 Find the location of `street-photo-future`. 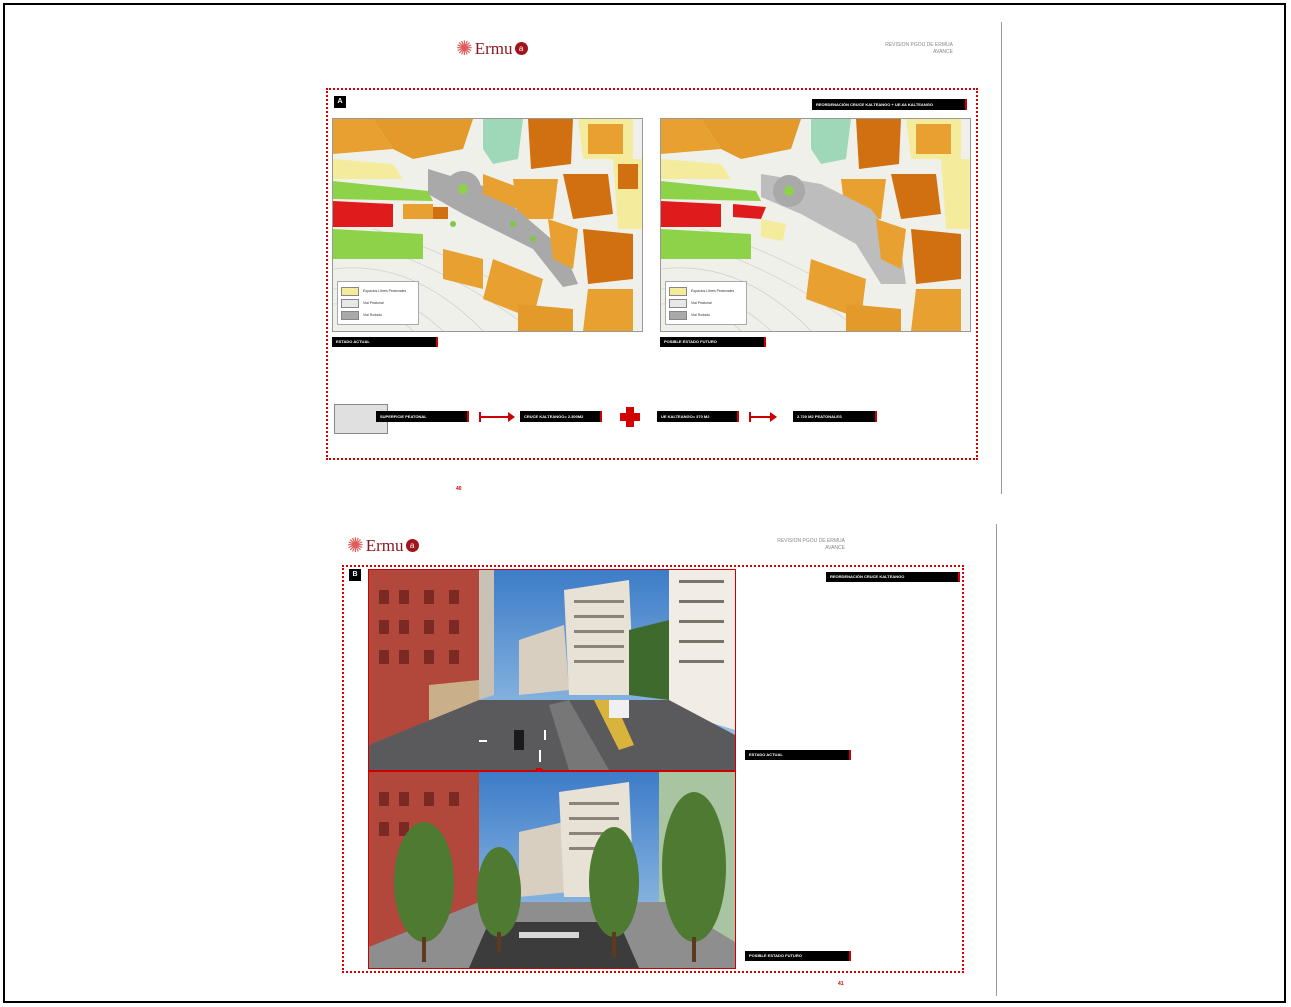

street-photo-future is located at coordinates (552, 870).